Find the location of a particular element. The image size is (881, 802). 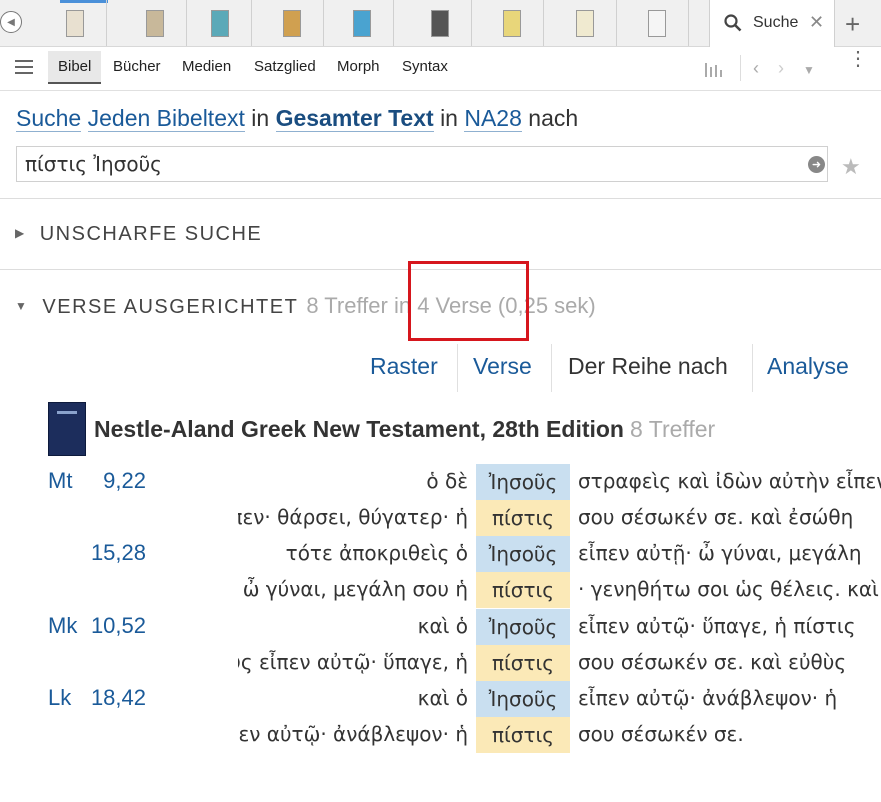

view-tabs: Raster Verse Der Reihe nach Analyse is located at coordinates (440, 368).